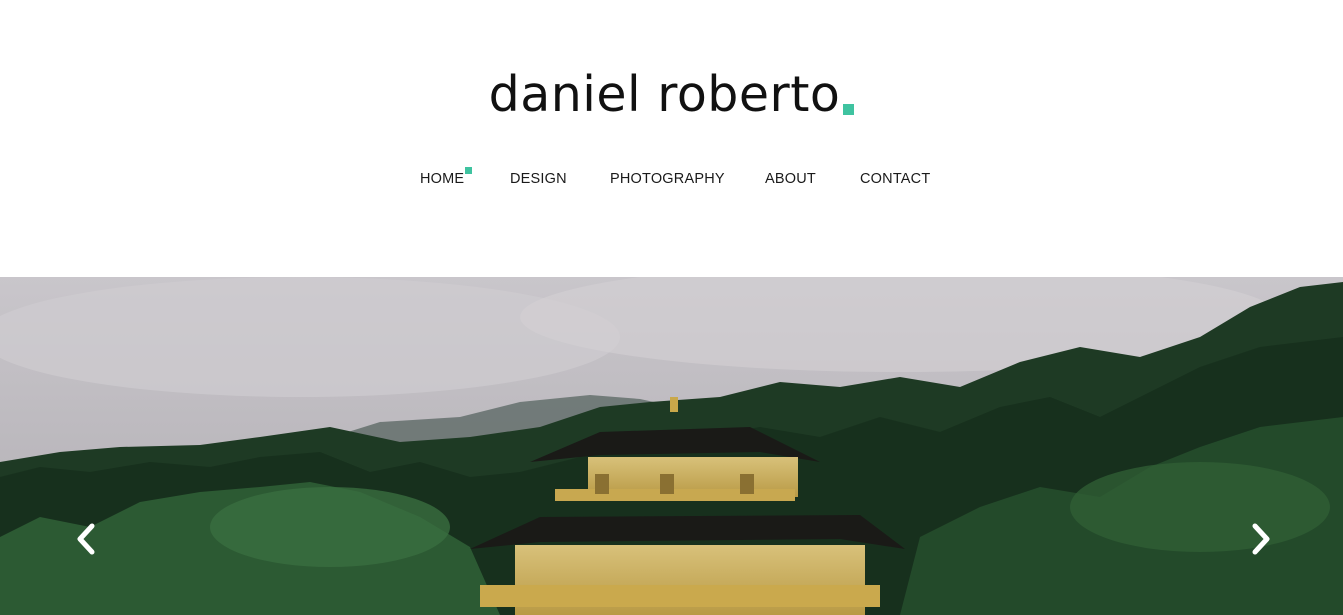  I want to click on logo-text: daniel roberto, so click(664, 94).